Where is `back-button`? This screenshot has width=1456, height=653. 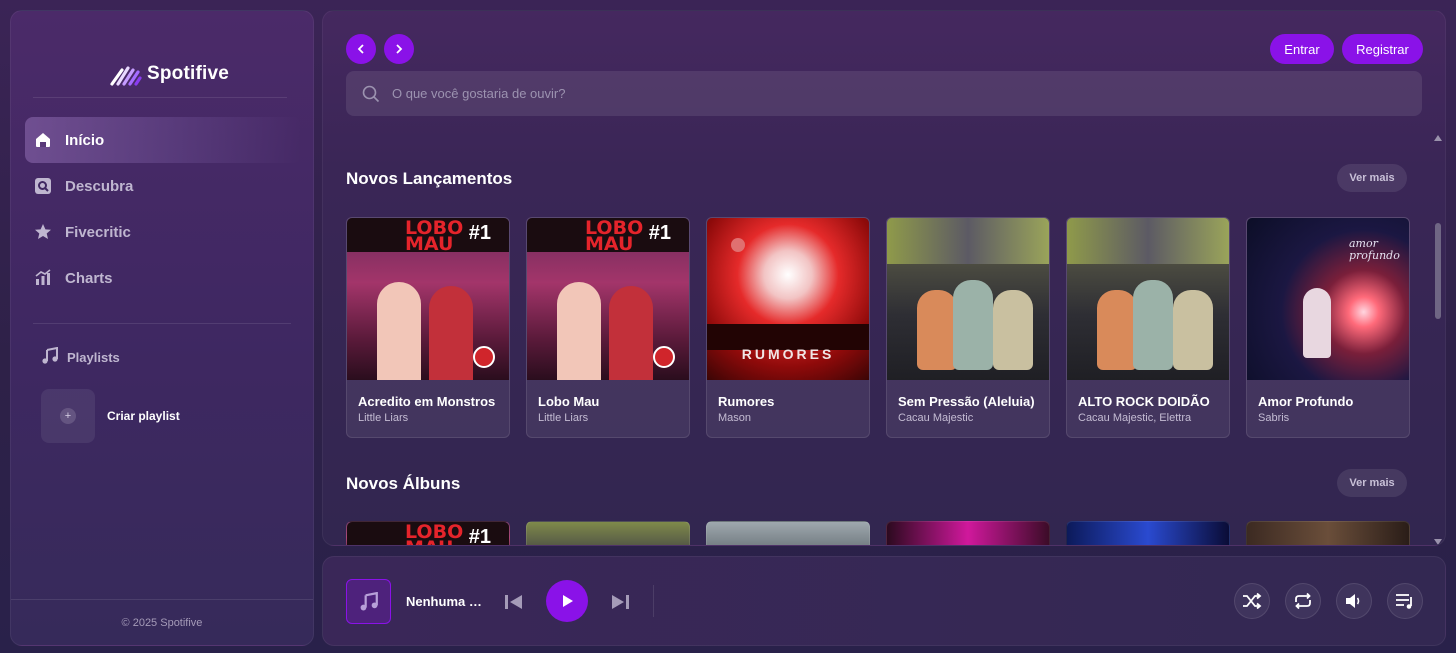 back-button is located at coordinates (361, 49).